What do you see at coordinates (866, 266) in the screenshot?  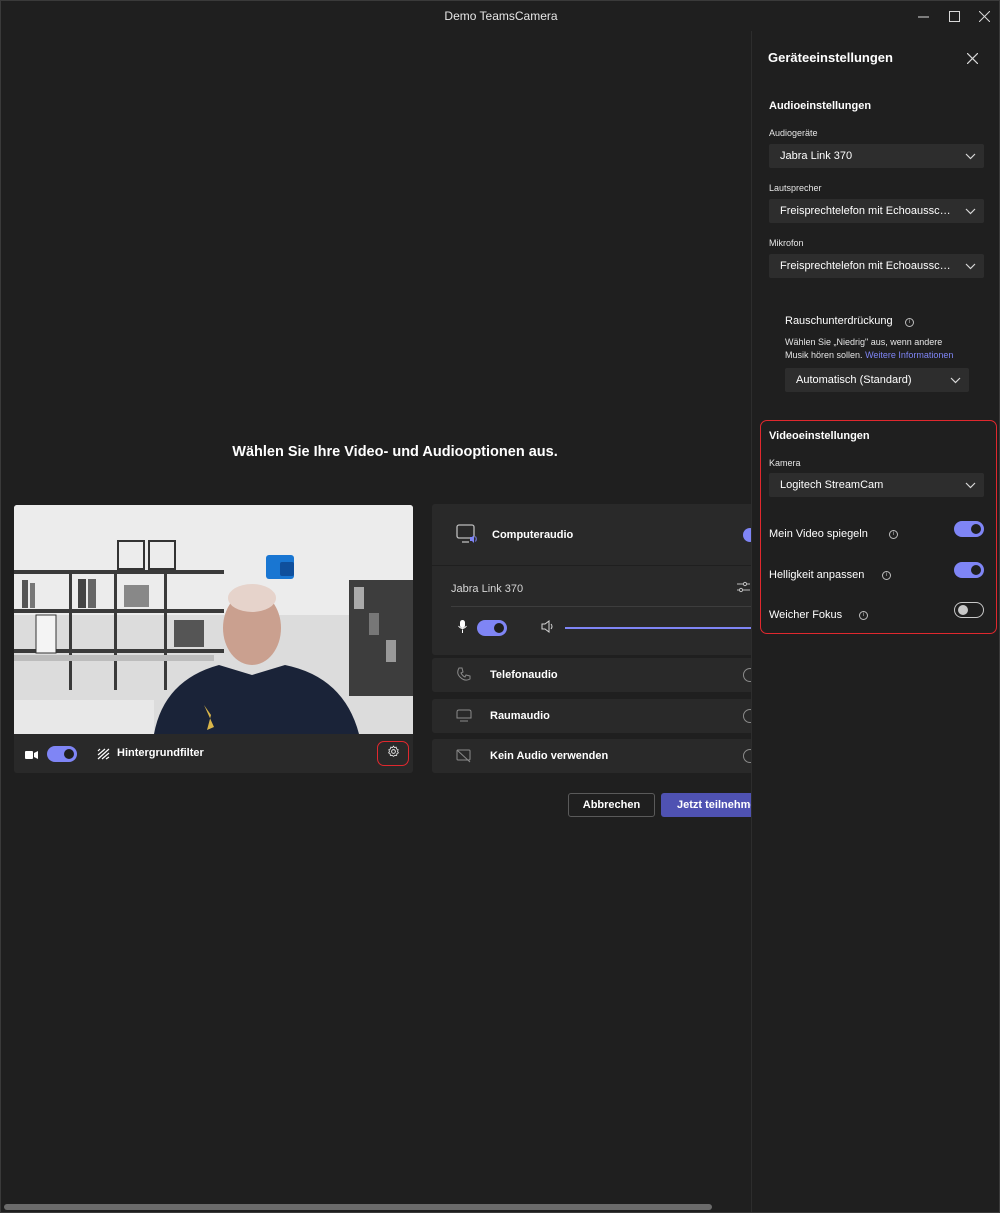 I see `microphone-value: Freisprechtelefon mit Echoausschaltung` at bounding box center [866, 266].